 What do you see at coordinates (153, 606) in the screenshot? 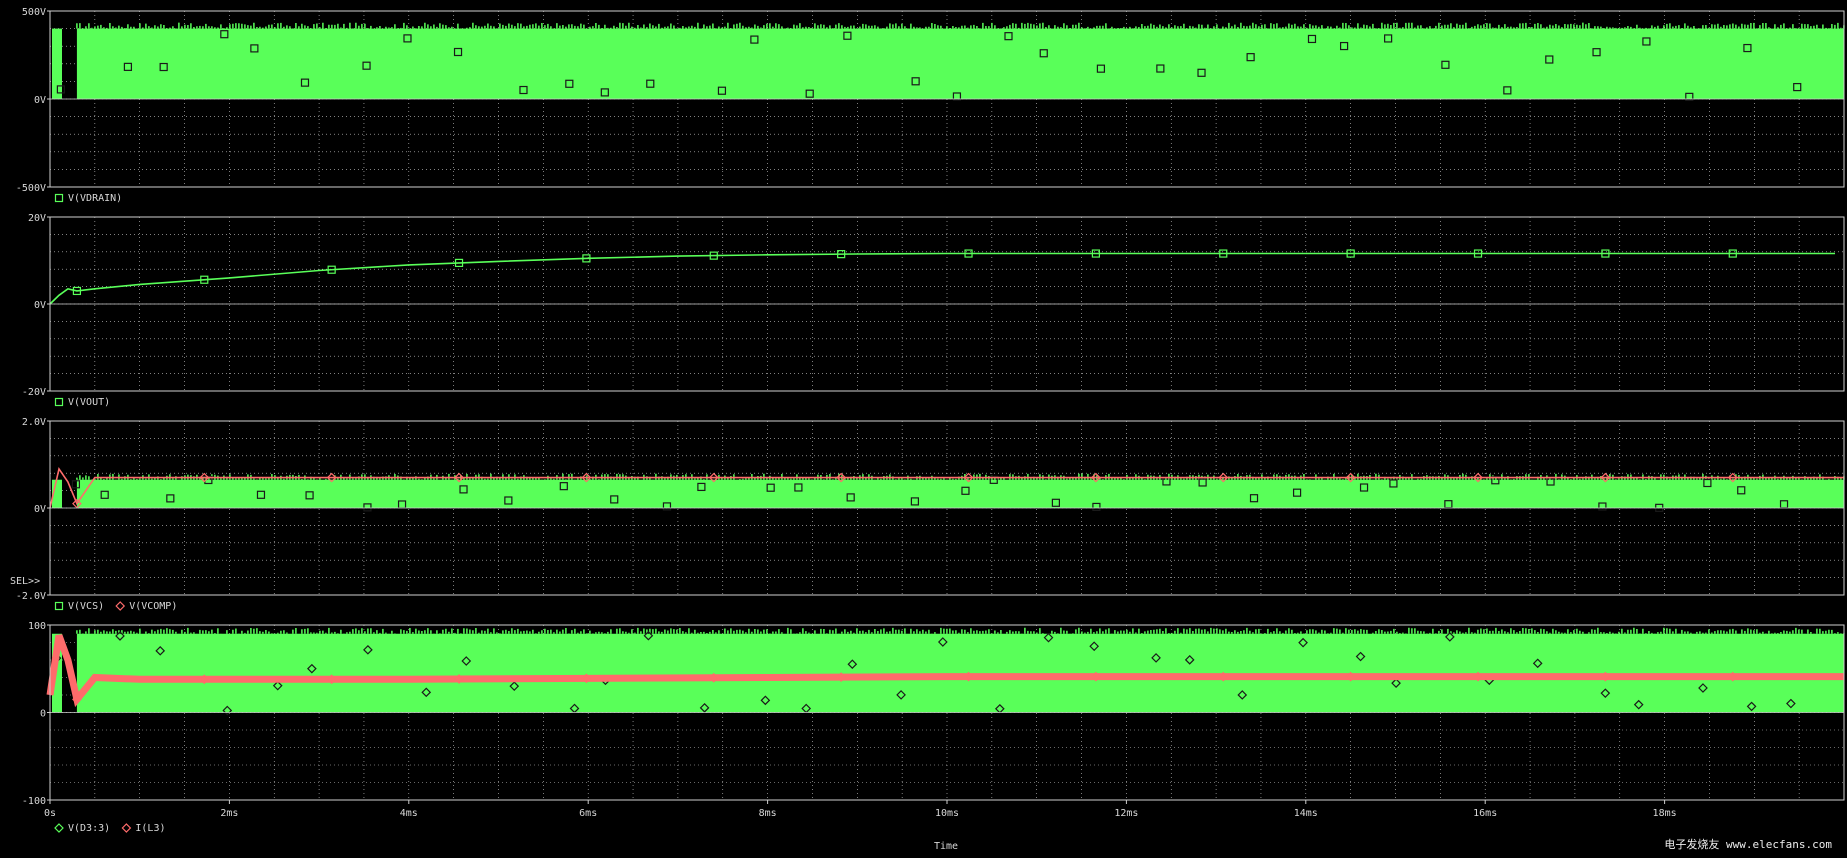
I see `legend-label: V(VCOMP)` at bounding box center [153, 606].